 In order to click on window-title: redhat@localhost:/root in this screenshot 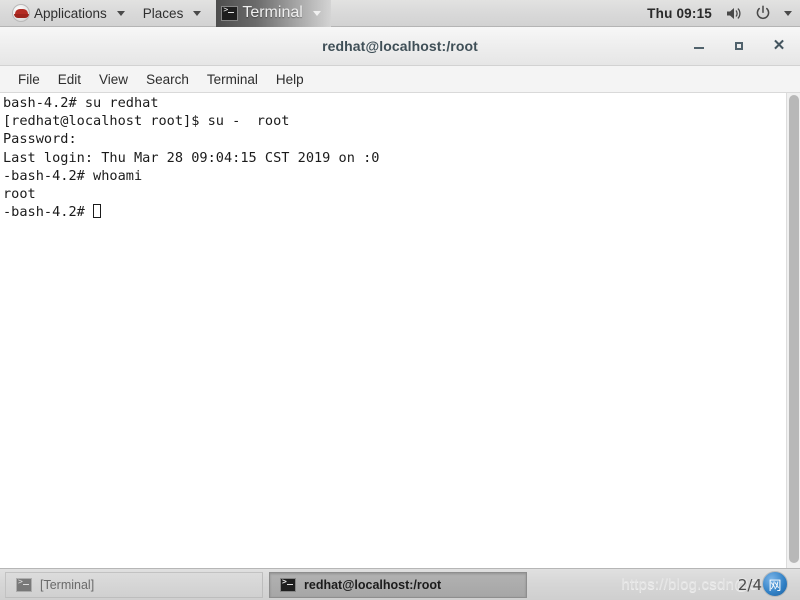, I will do `click(400, 46)`.